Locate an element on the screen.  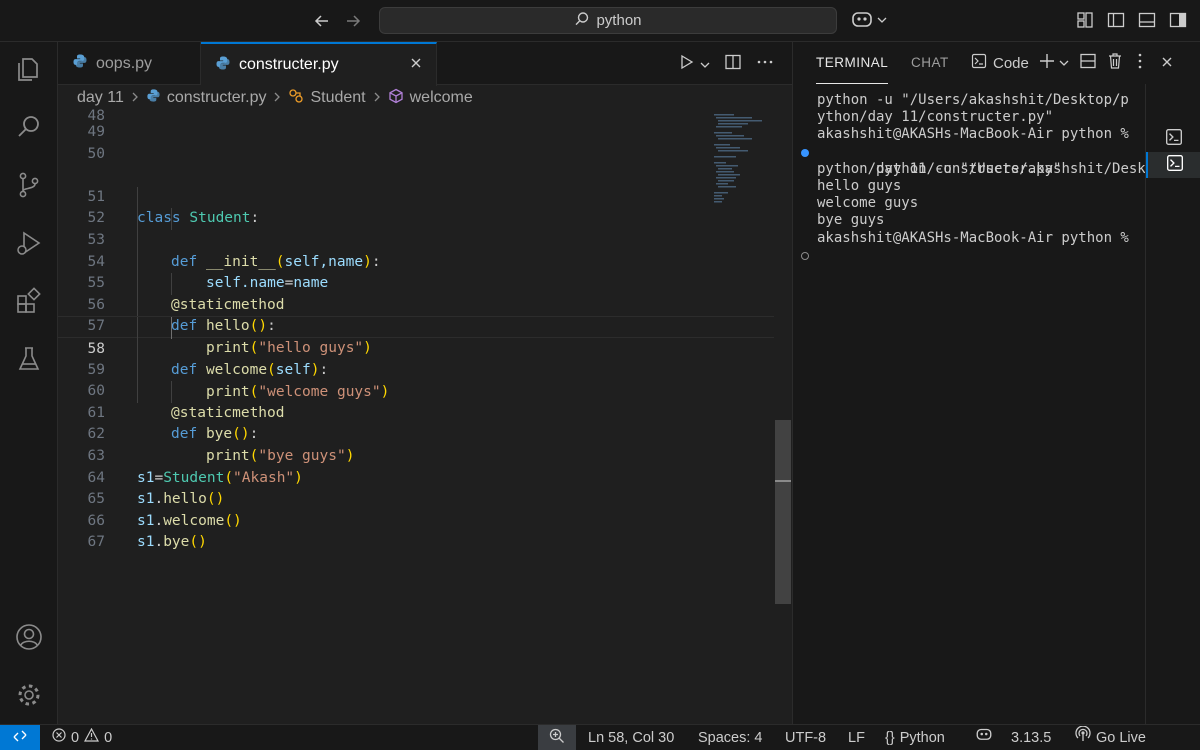
code-line: 59 @staticmethod is located at coordinates (416, 379).